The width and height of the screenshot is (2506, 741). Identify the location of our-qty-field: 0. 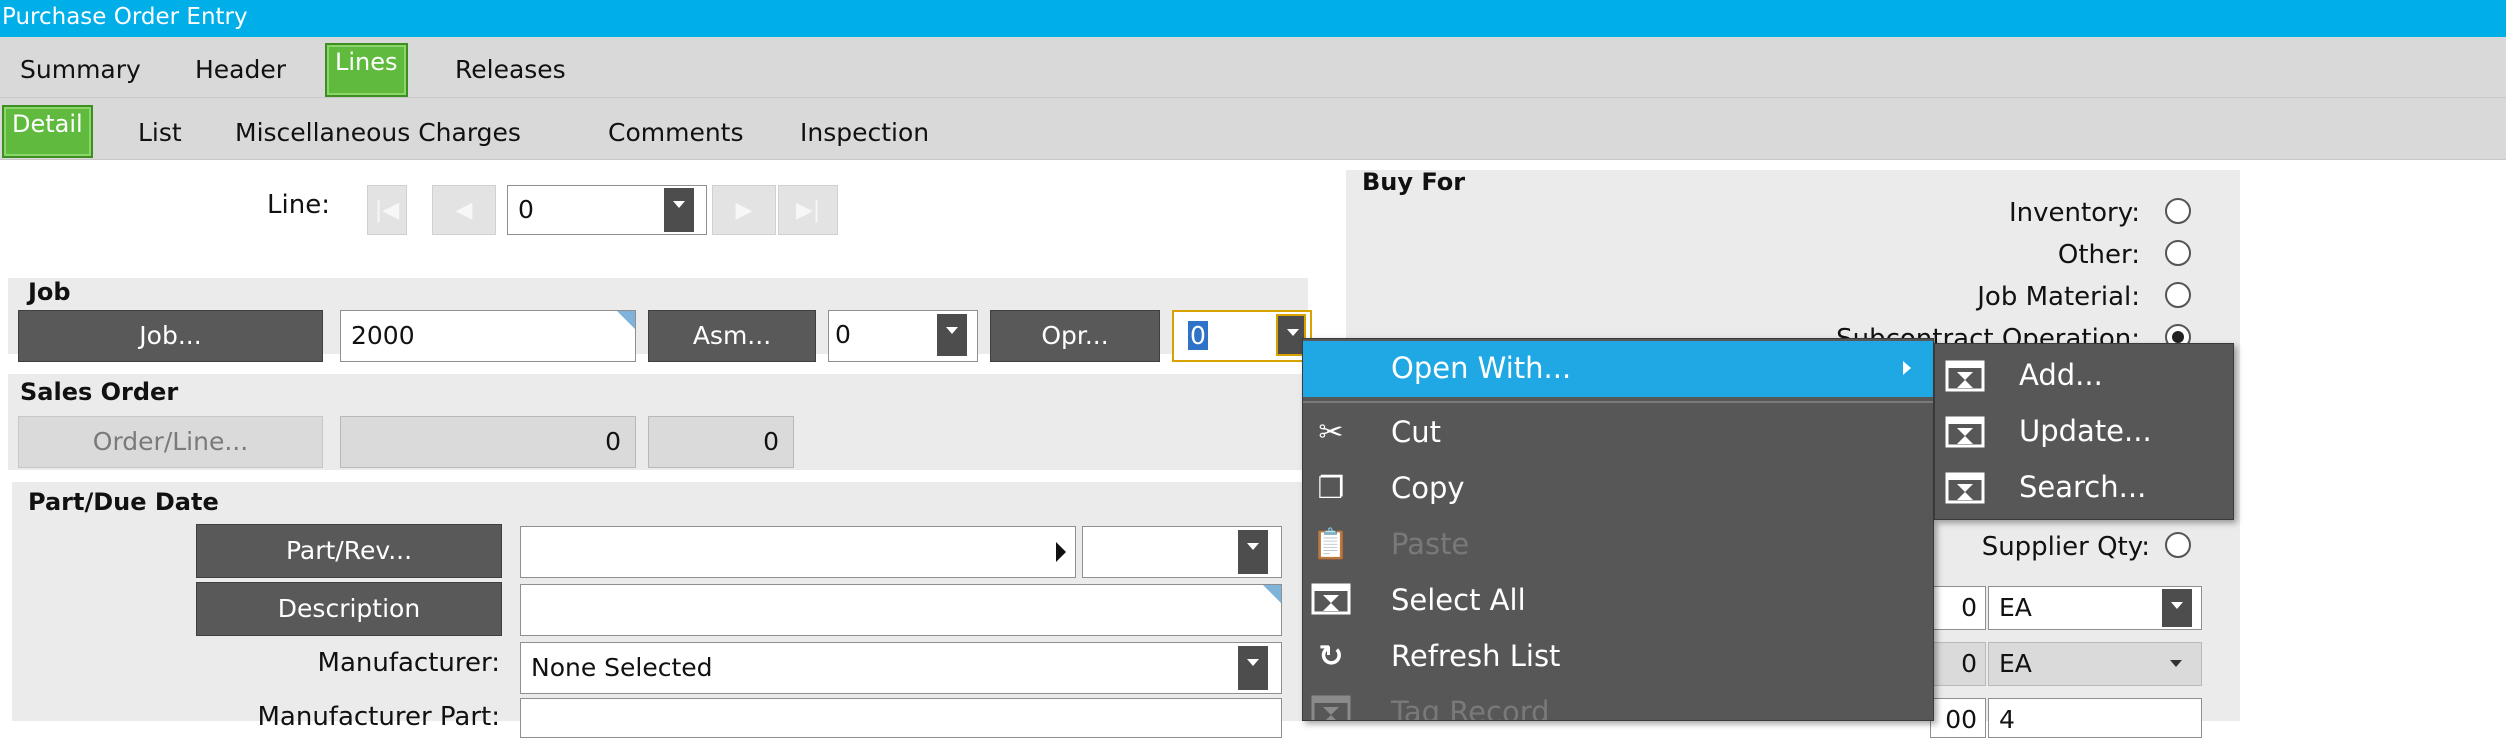
(1958, 608).